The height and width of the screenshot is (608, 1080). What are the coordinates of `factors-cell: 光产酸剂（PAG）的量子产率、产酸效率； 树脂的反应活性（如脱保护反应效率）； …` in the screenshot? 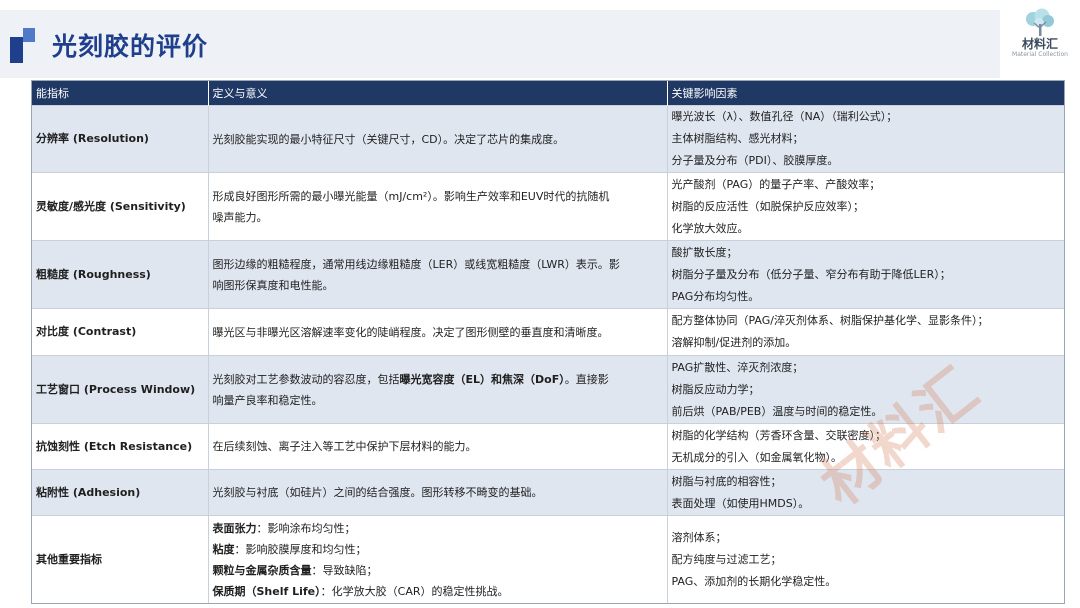 It's located at (865, 206).